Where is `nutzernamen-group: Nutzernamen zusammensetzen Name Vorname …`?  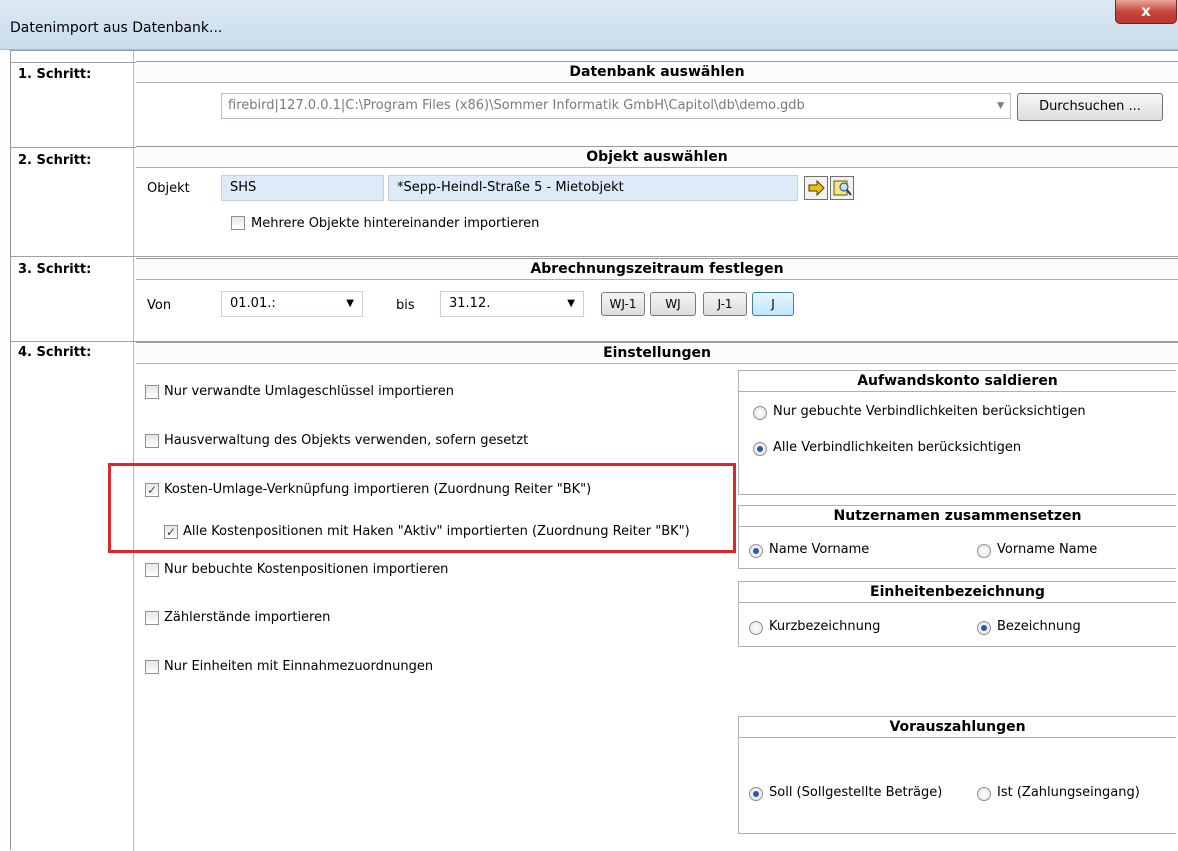
nutzernamen-group: Nutzernamen zusammensetzen Name Vorname … is located at coordinates (957, 537).